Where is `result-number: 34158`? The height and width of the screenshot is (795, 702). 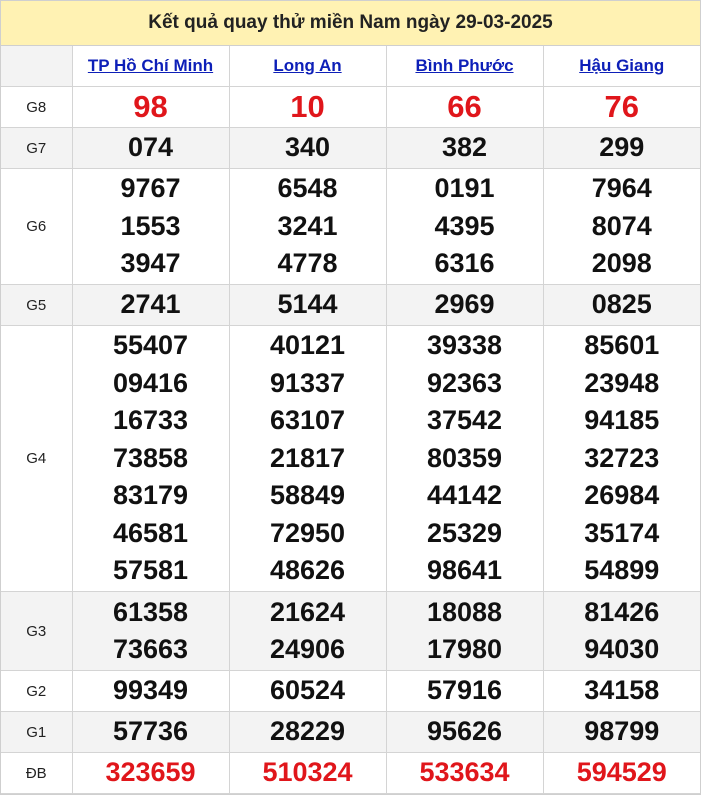
result-number: 34158 is located at coordinates (622, 690).